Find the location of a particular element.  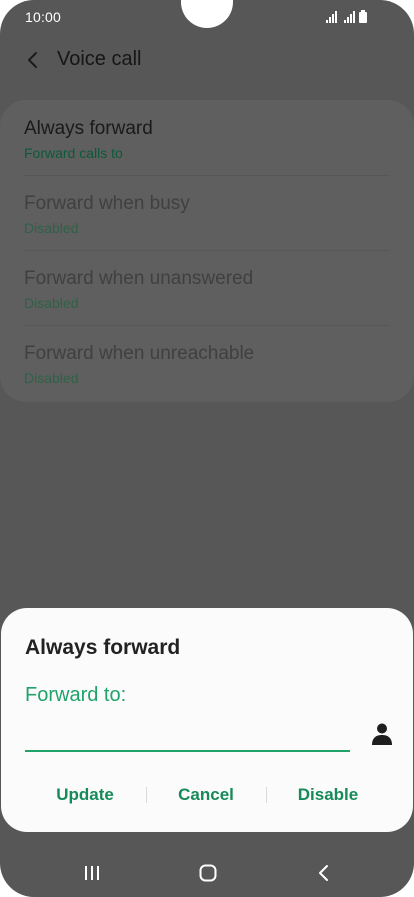

forward-to-label: Forward to: is located at coordinates (76, 695).